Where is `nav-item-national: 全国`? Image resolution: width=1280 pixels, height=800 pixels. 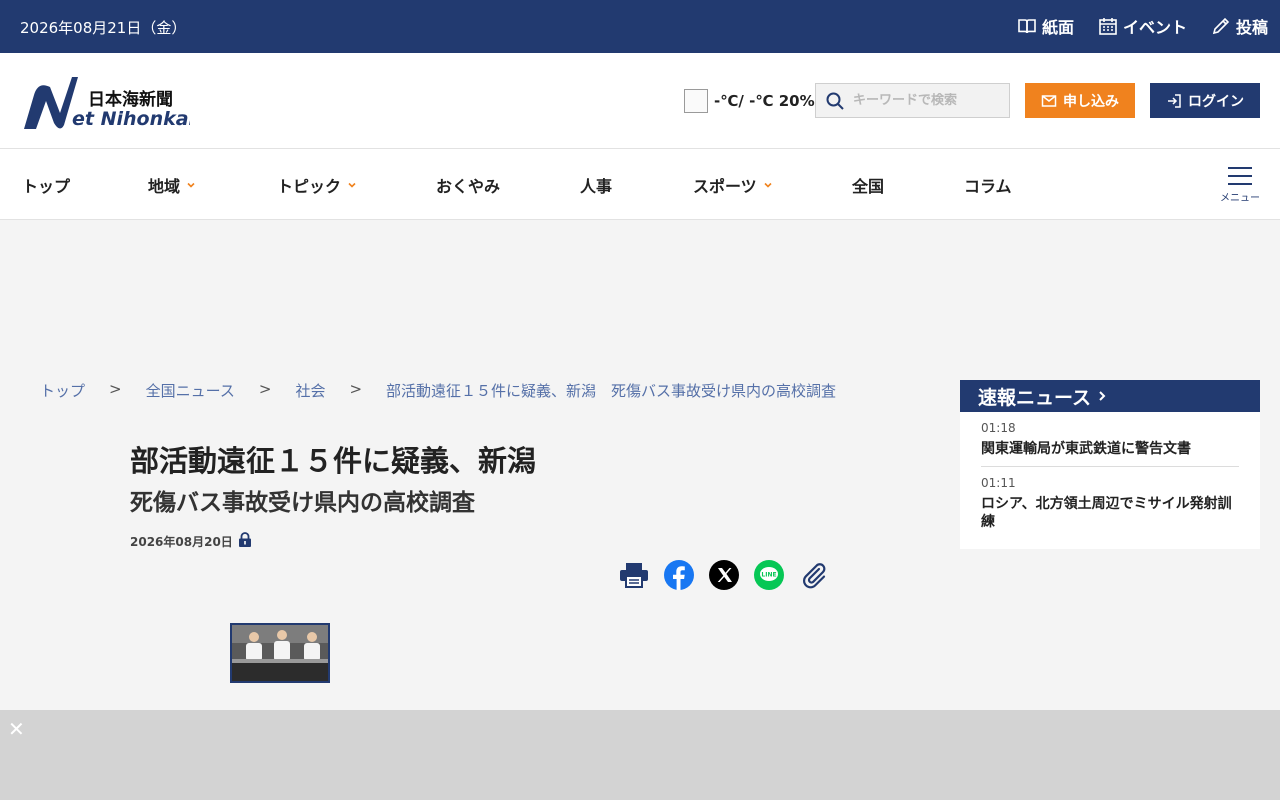 nav-item-national: 全国 is located at coordinates (868, 185).